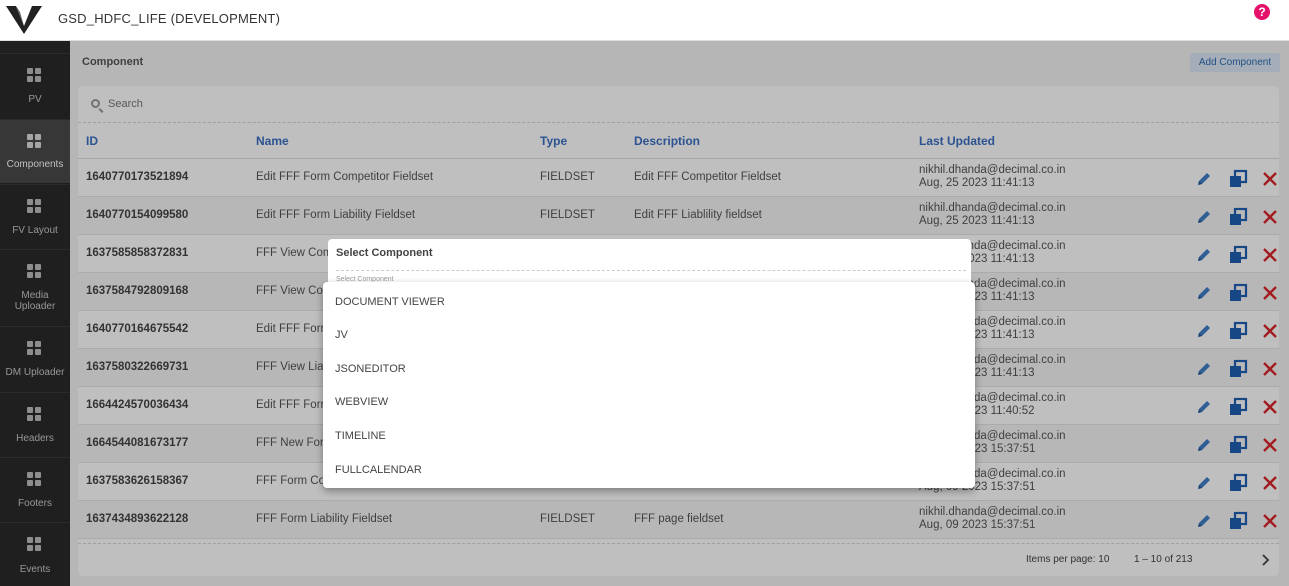  What do you see at coordinates (361, 402) in the screenshot?
I see `option-webview: WEBVIEW` at bounding box center [361, 402].